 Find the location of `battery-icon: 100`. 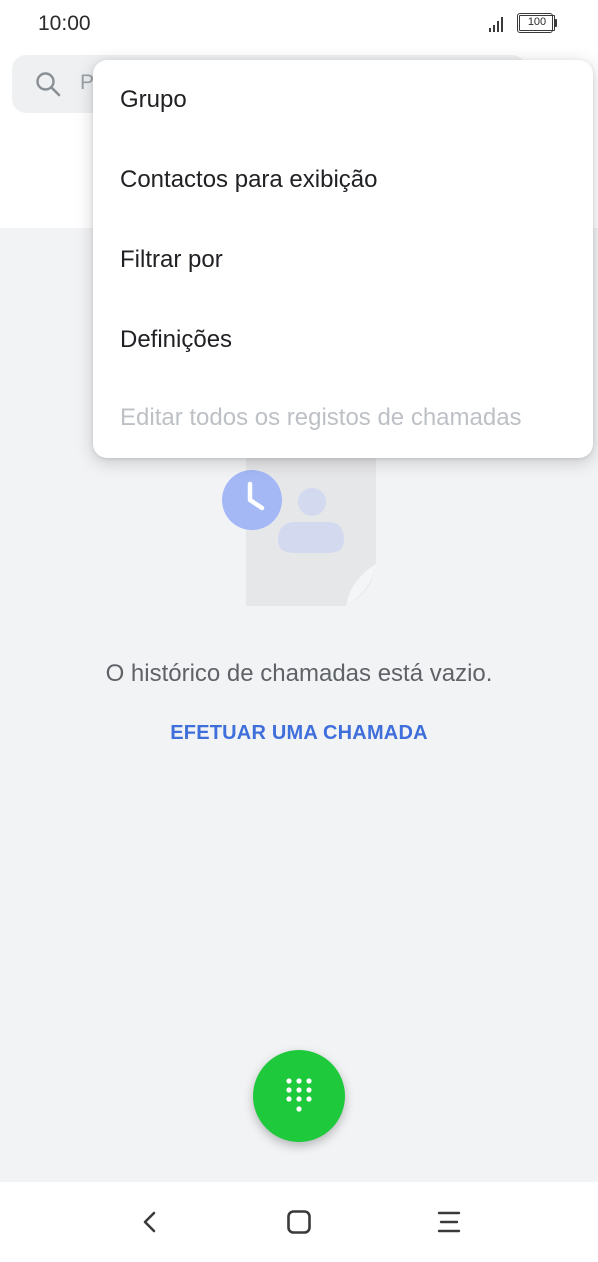

battery-icon: 100 is located at coordinates (537, 23).